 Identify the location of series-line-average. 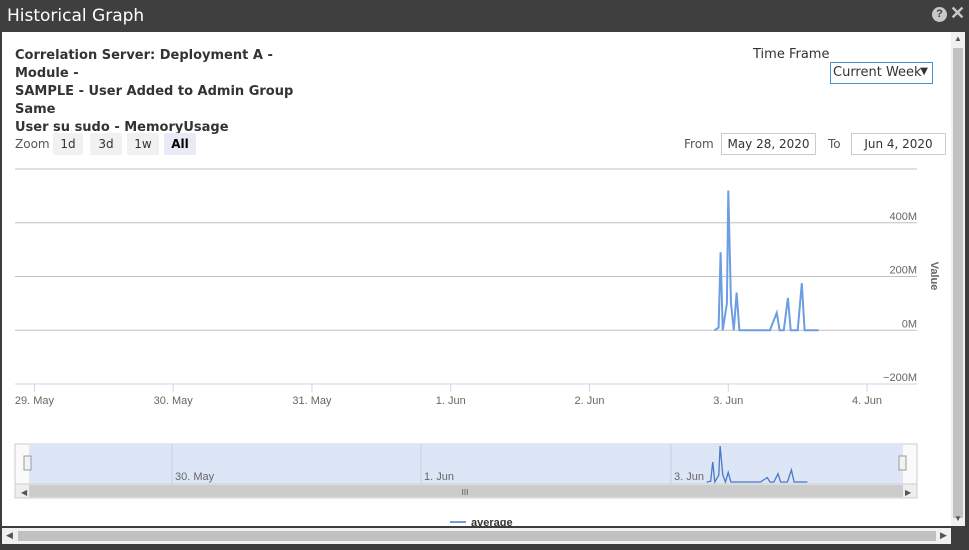
(766, 261).